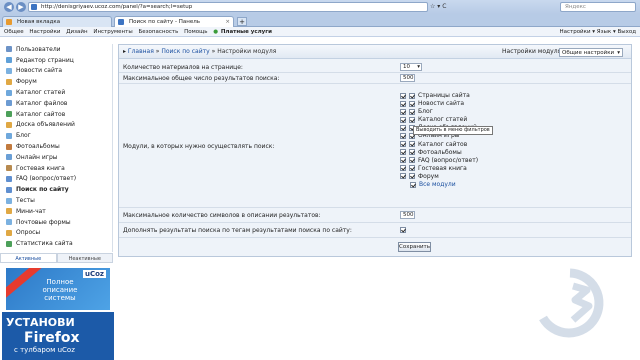 Image resolution: width=640 pixels, height=360 pixels. I want to click on module-checkbox-row: Фотоальбомы, so click(439, 153).